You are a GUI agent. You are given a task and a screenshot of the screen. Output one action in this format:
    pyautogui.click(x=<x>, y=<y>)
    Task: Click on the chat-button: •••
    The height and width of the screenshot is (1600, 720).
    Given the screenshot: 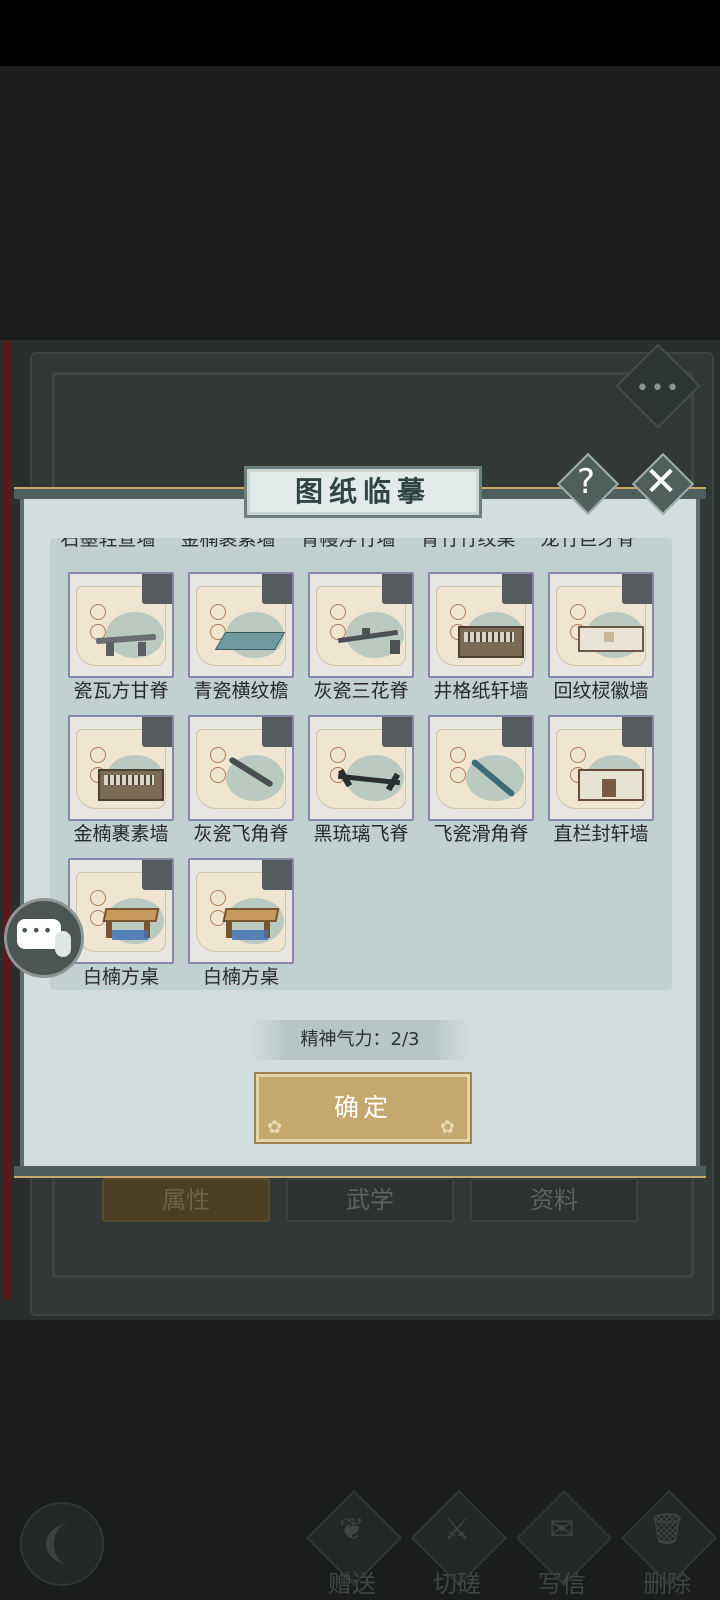 What is the action you would take?
    pyautogui.click(x=44, y=938)
    